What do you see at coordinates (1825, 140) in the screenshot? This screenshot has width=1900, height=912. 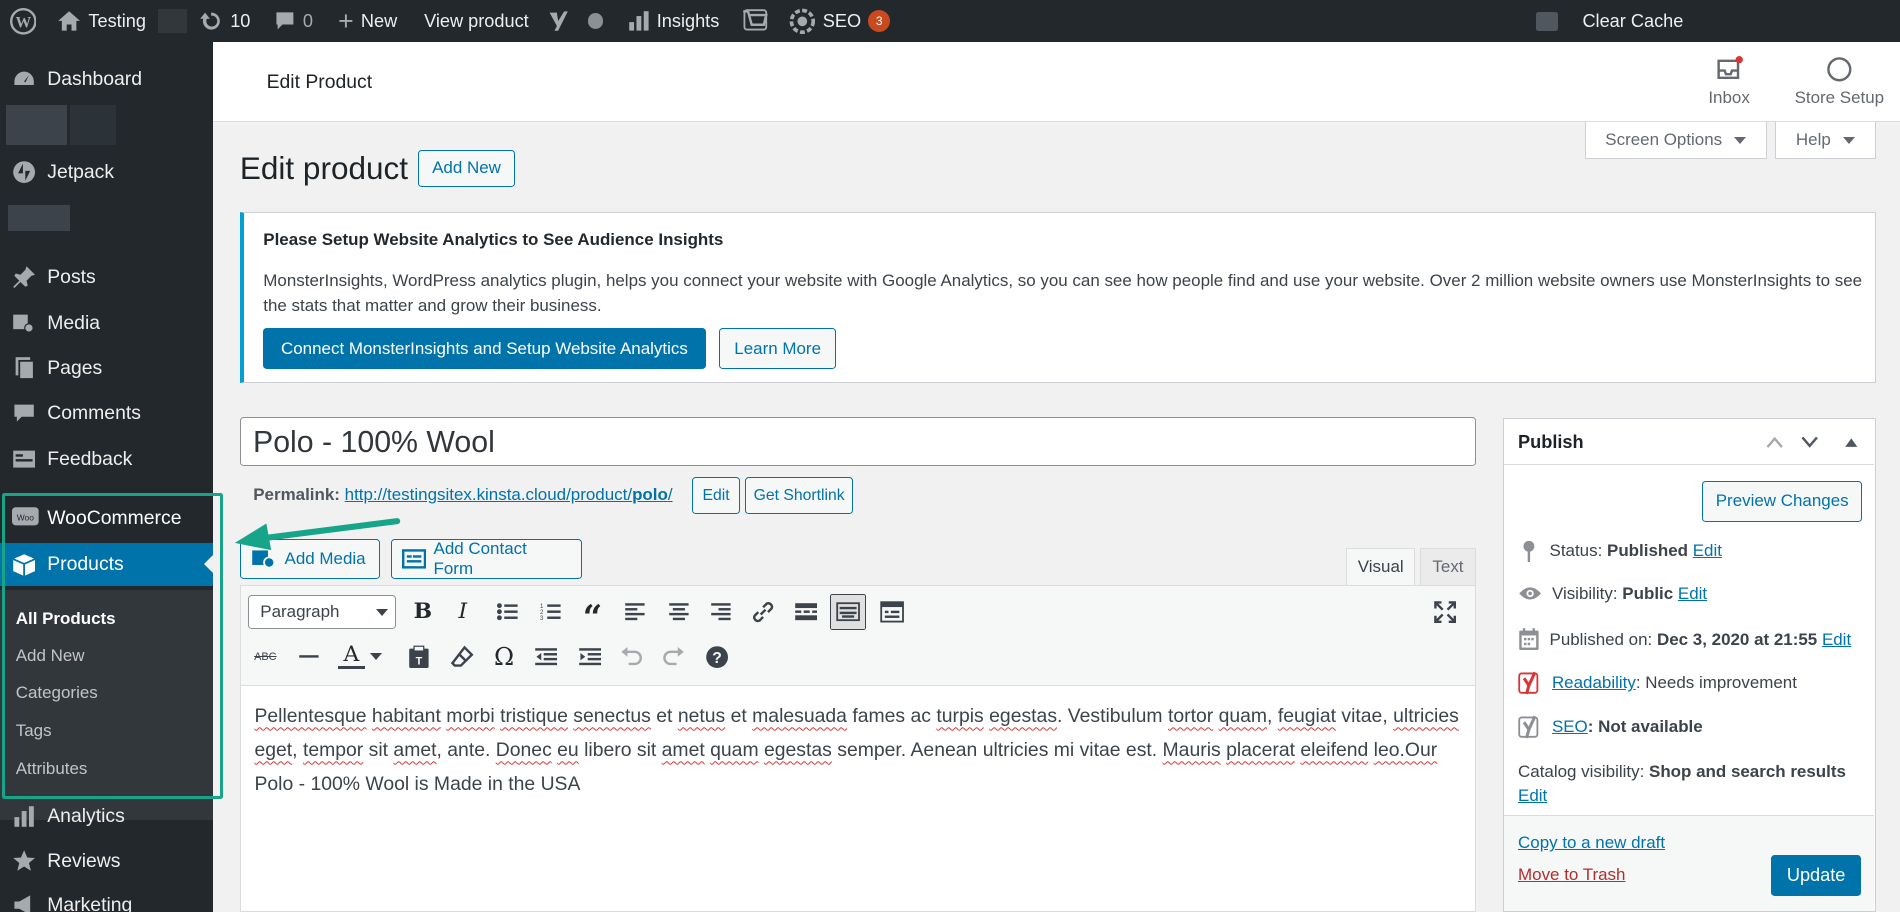 I see `help-button: Help` at bounding box center [1825, 140].